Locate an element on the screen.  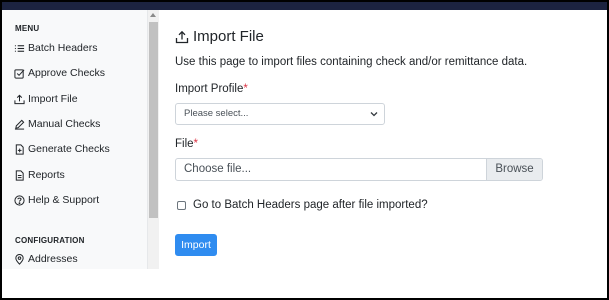
sidebar-item-generate-checks: Generate Checks is located at coordinates (62, 149).